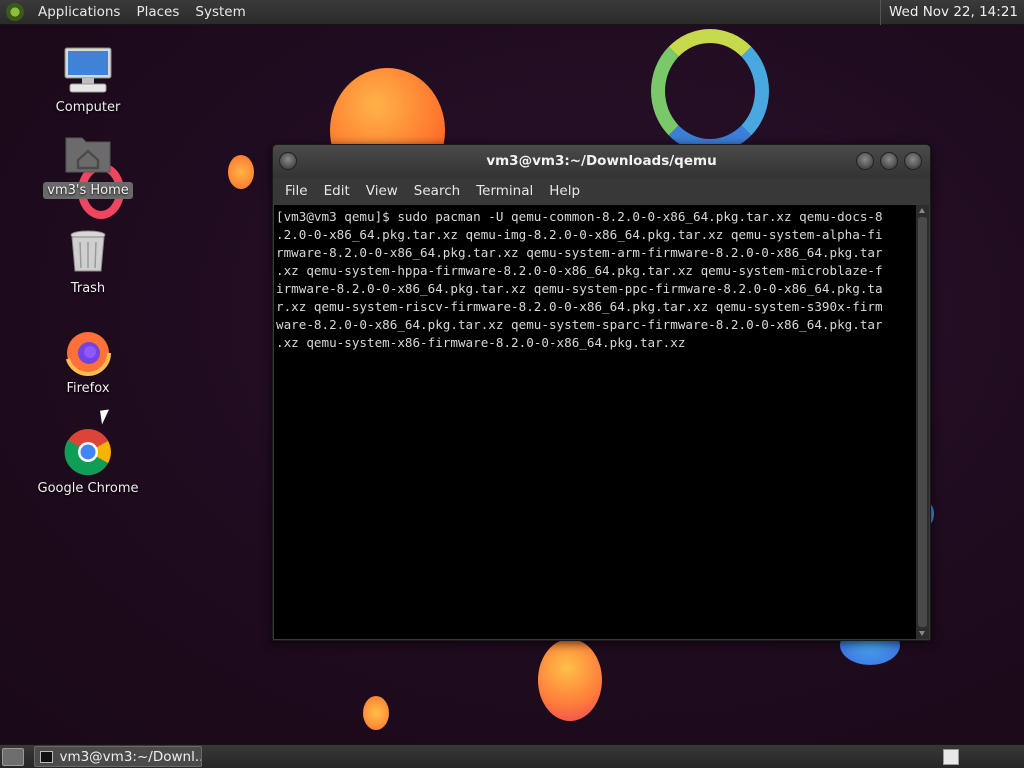 The width and height of the screenshot is (1024, 768). What do you see at coordinates (865, 161) in the screenshot?
I see `minimize-button` at bounding box center [865, 161].